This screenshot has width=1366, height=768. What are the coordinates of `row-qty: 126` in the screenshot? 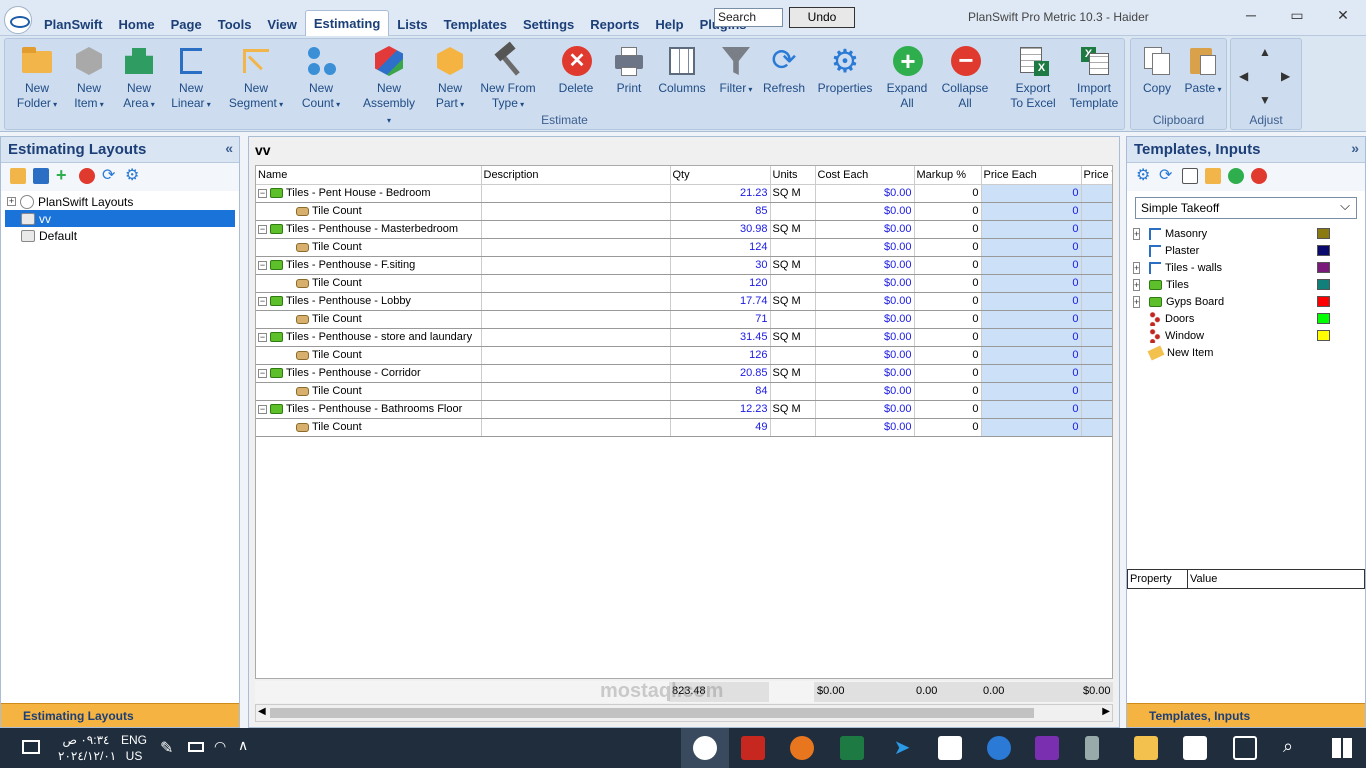 It's located at (720, 355).